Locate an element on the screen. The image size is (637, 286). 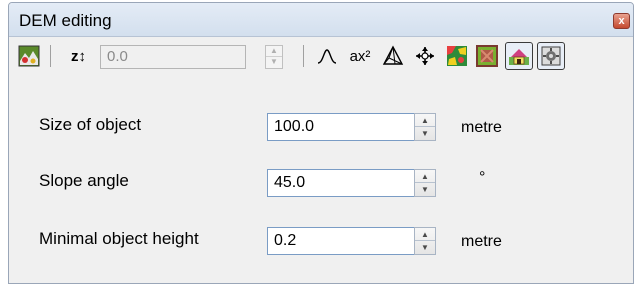
minimal-object-height-input: 0.2 is located at coordinates (341, 241).